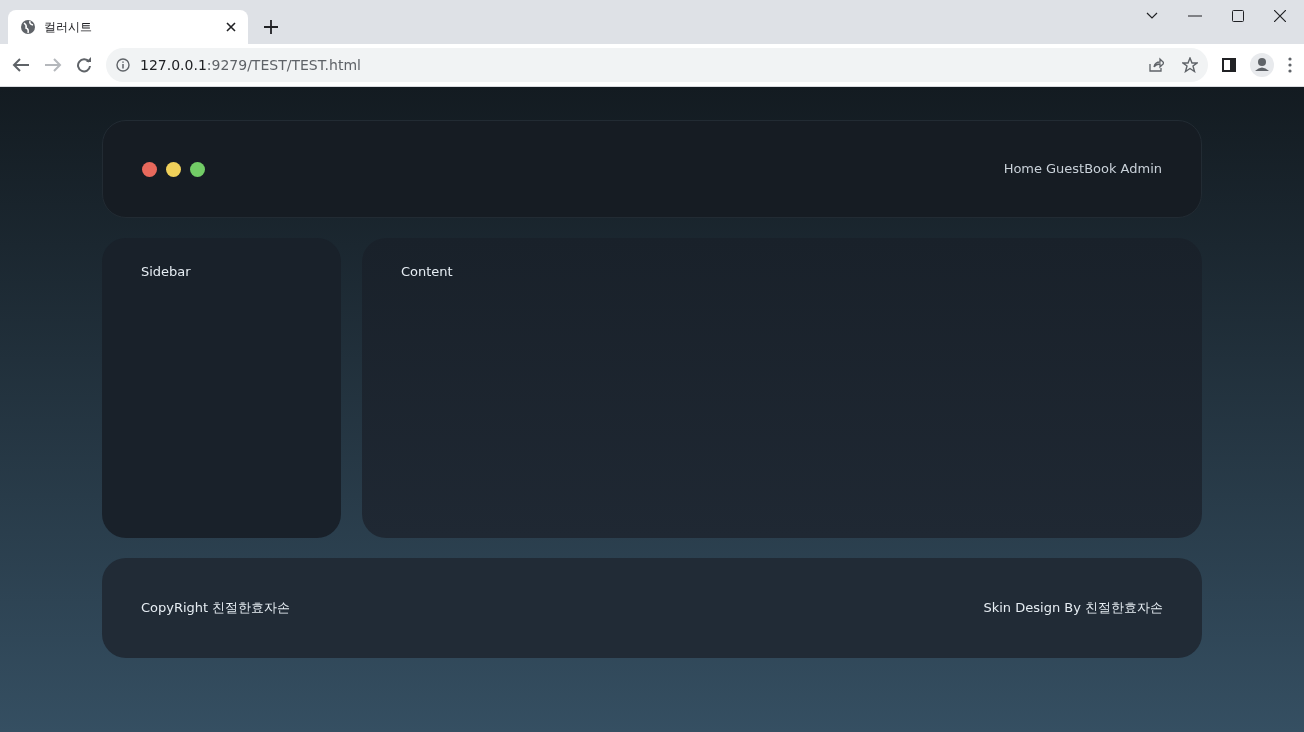  I want to click on star-icon, so click(1190, 65).